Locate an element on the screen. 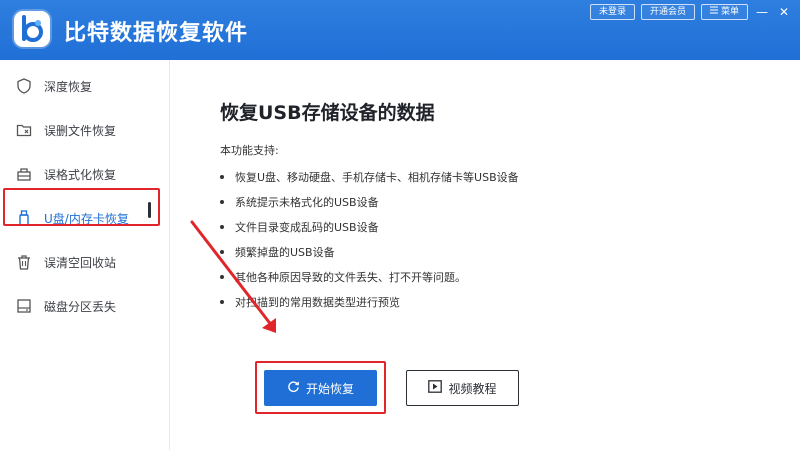  list-item: 对扫描到的常用数据类型进行预览 is located at coordinates (369, 301).